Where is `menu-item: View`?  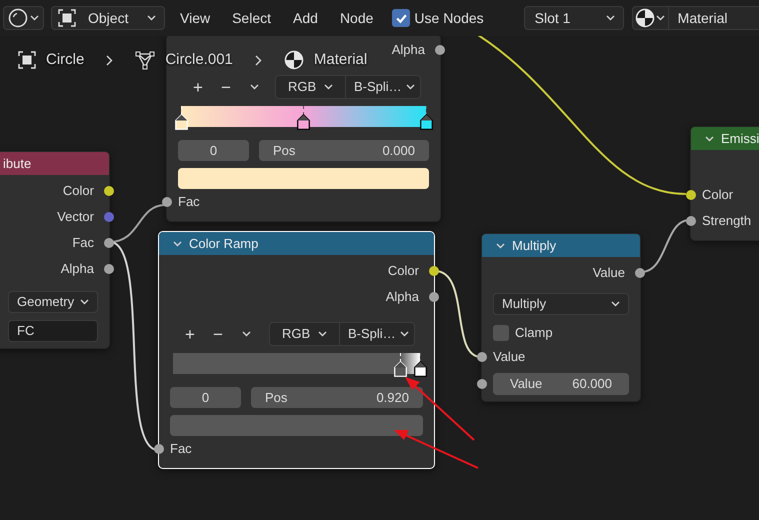 menu-item: View is located at coordinates (195, 18).